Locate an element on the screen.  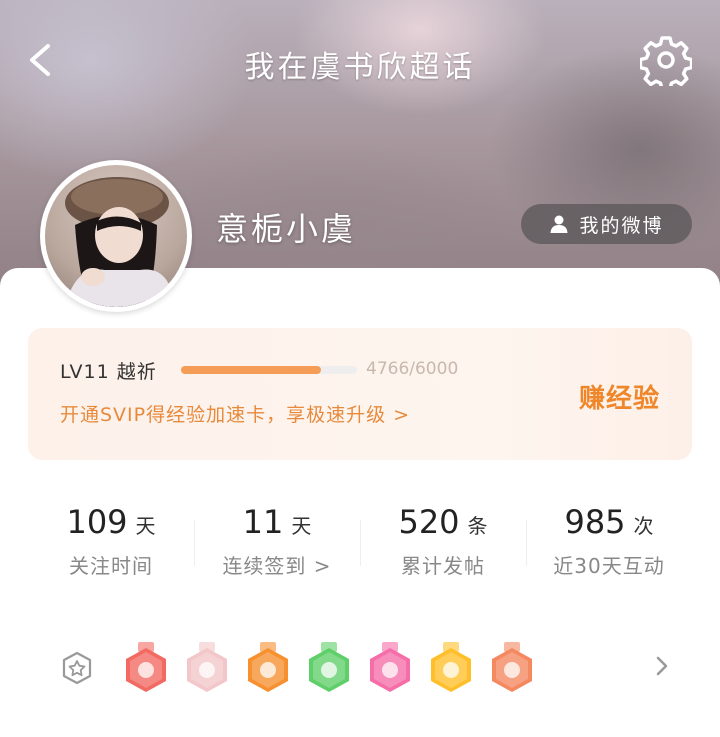
badge-row is located at coordinates (360, 668).